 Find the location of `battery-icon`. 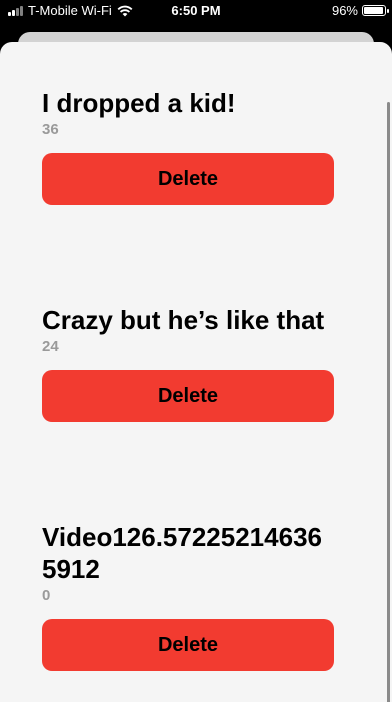

battery-icon is located at coordinates (375, 10).